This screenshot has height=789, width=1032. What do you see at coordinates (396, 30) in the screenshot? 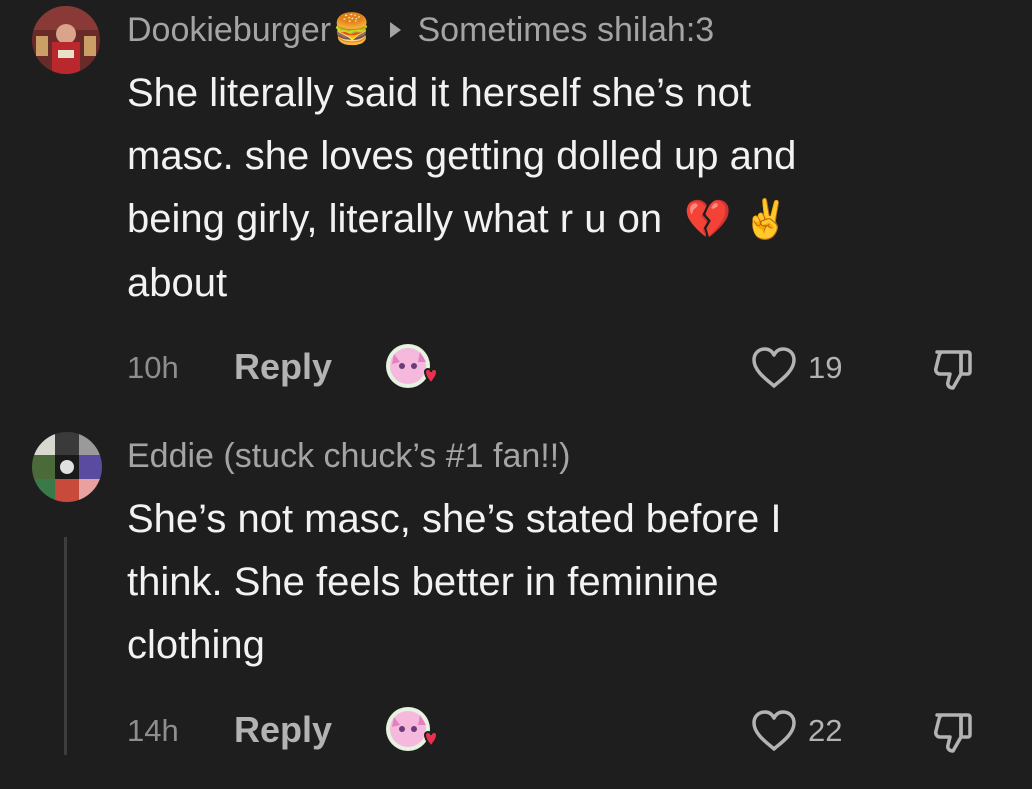
I see `triangle-arrow-icon` at bounding box center [396, 30].